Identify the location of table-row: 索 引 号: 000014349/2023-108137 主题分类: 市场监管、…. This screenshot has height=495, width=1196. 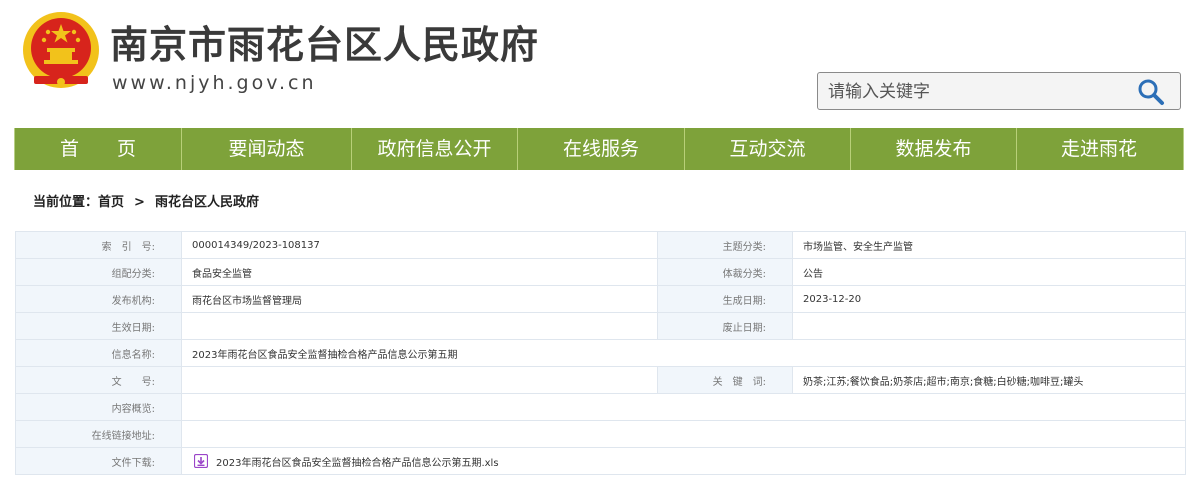
(600, 245).